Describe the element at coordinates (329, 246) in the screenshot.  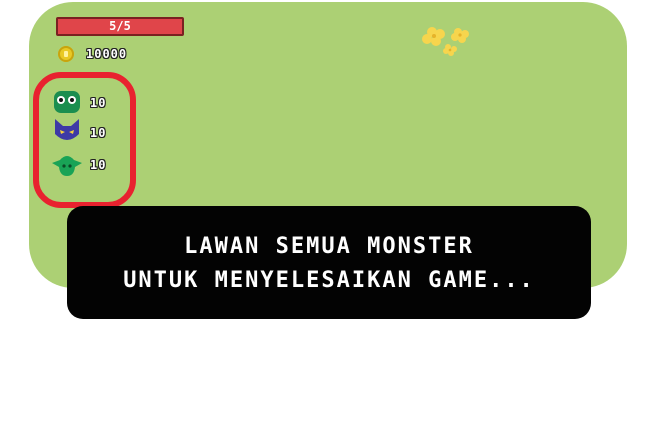
I see `dialog-text-line-1: LAWAN SEMUA MONSTER` at that location.